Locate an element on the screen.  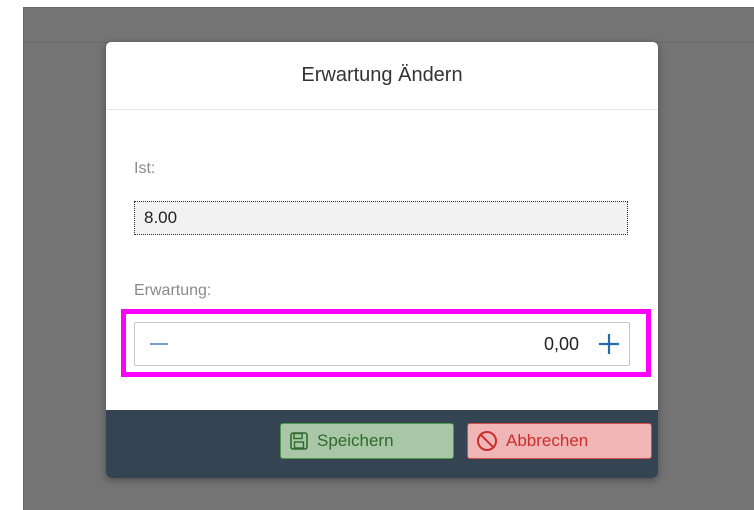
ist-value-field: 8.00 is located at coordinates (381, 218).